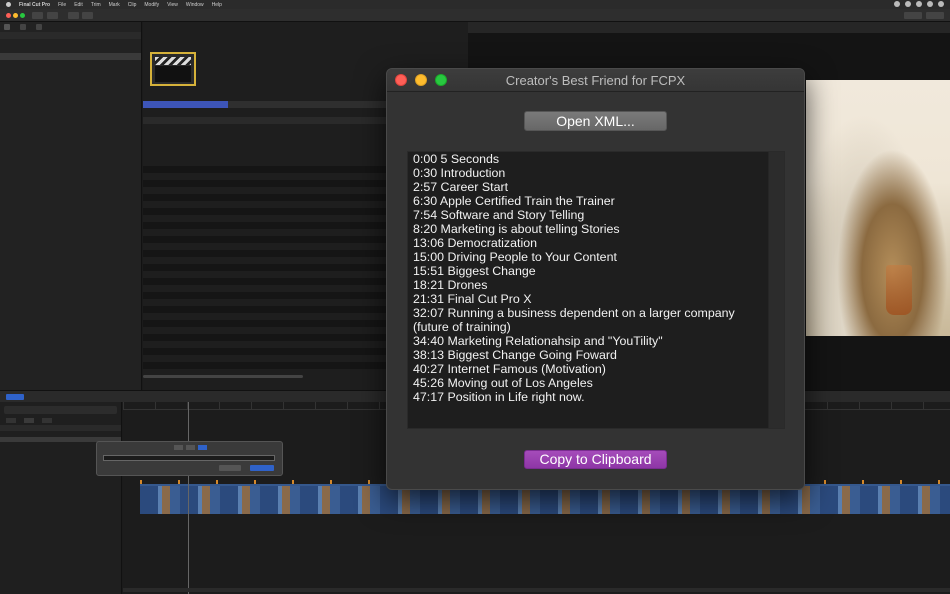  I want to click on copy-to-clipboard-button: Copy to Clipboard, so click(595, 459).